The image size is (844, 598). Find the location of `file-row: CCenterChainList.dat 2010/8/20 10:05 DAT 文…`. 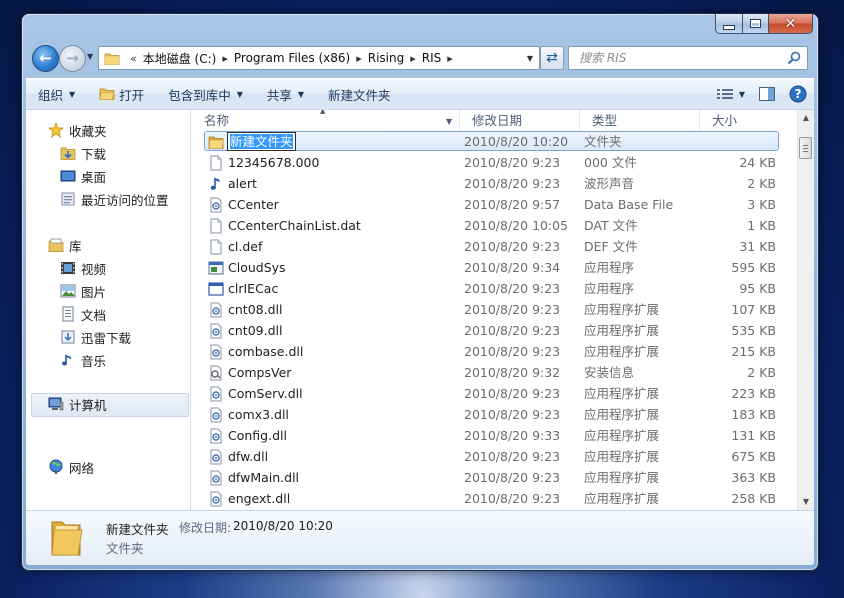

file-row: CCenterChainList.dat 2010/8/20 10:05 DAT 文… is located at coordinates (495, 225).